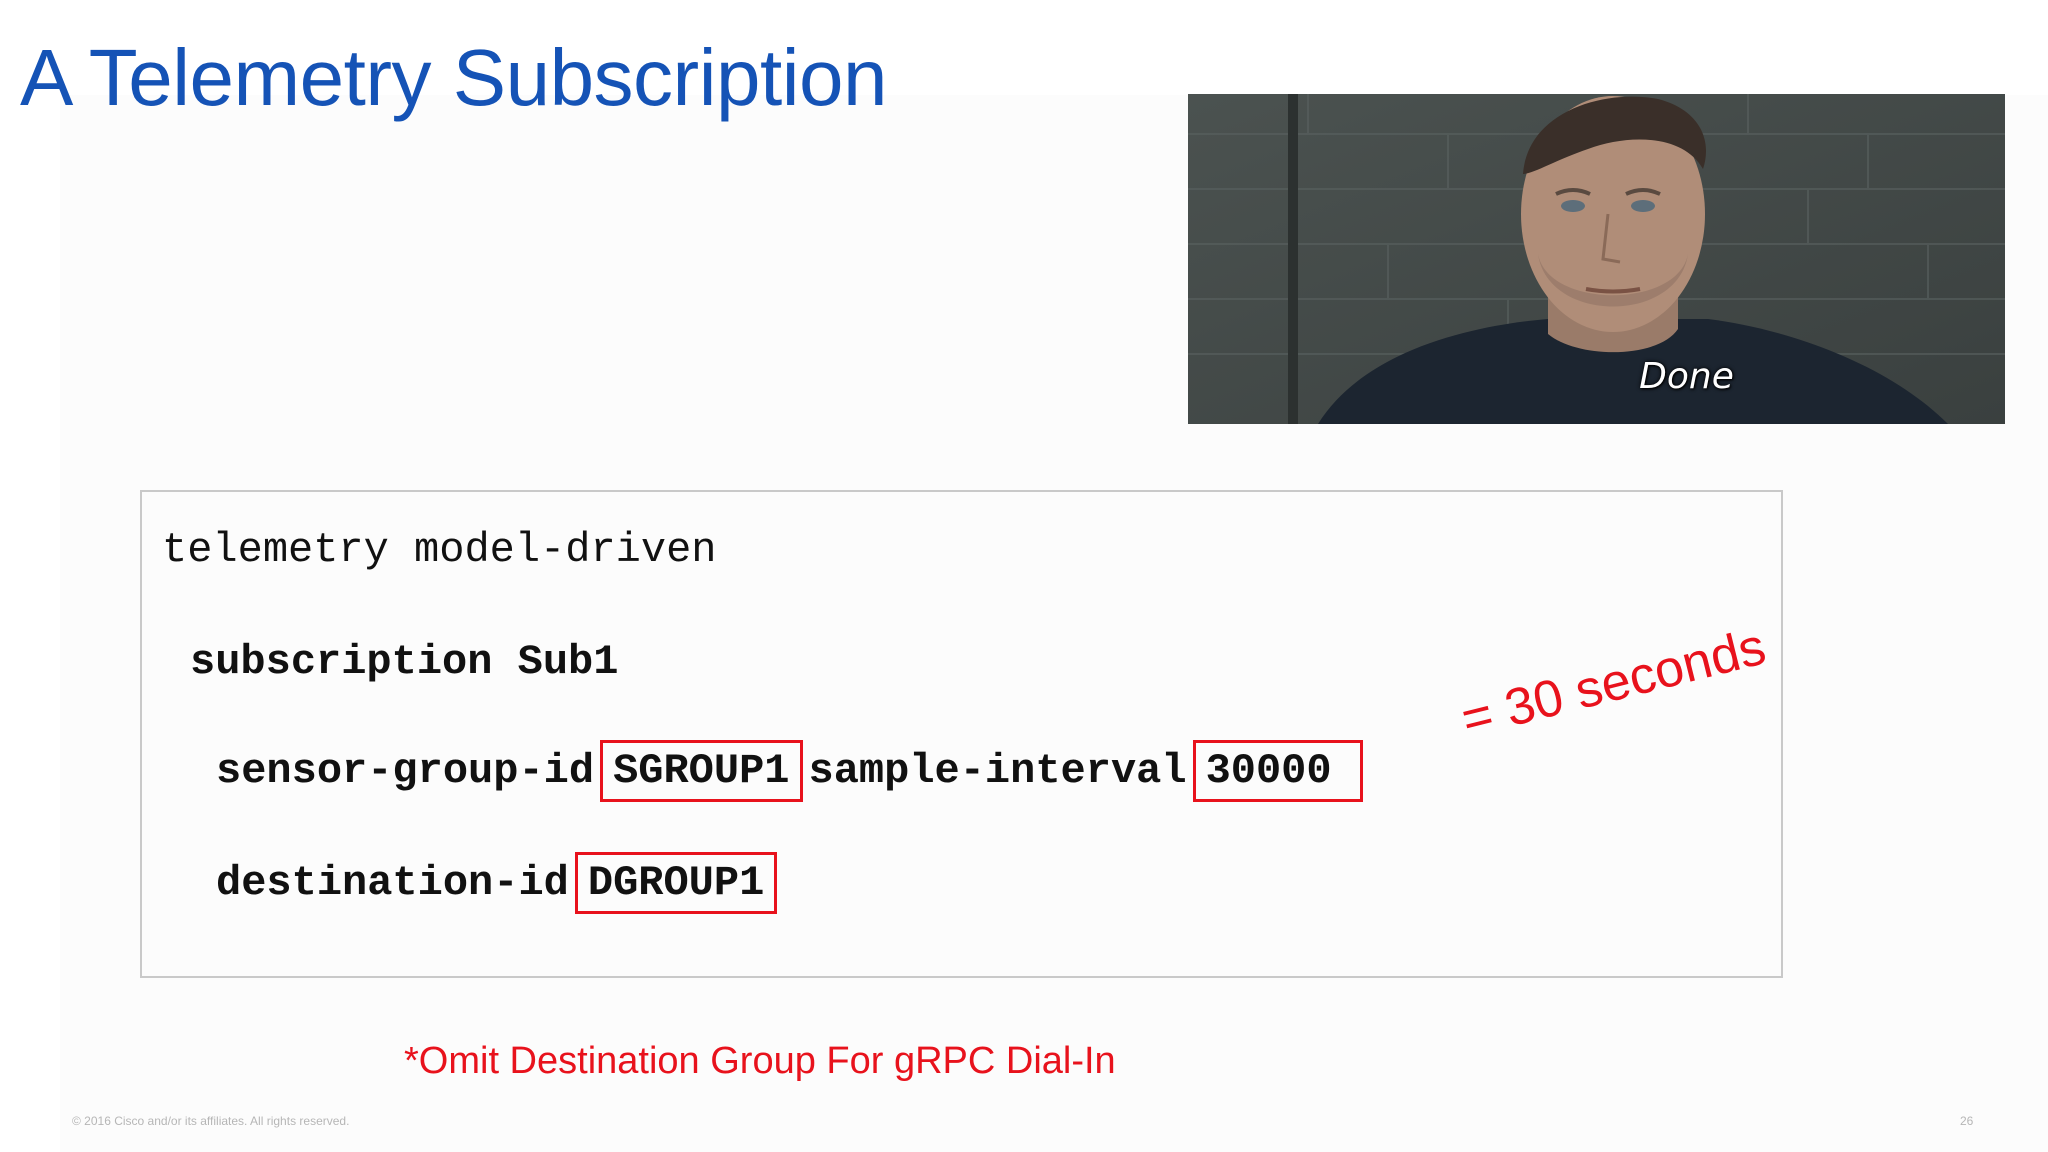 Image resolution: width=2048 pixels, height=1152 pixels. Describe the element at coordinates (1277, 771) in the screenshot. I see `sample-interval-highlight: 30000` at that location.